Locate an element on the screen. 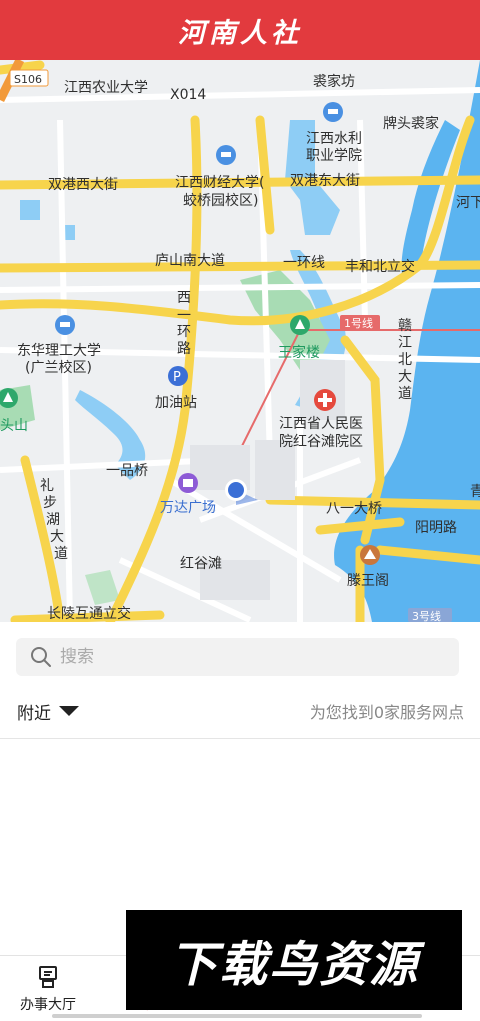 This screenshot has width=480, height=1021. map-label: 江西农业大学 is located at coordinates (106, 88).